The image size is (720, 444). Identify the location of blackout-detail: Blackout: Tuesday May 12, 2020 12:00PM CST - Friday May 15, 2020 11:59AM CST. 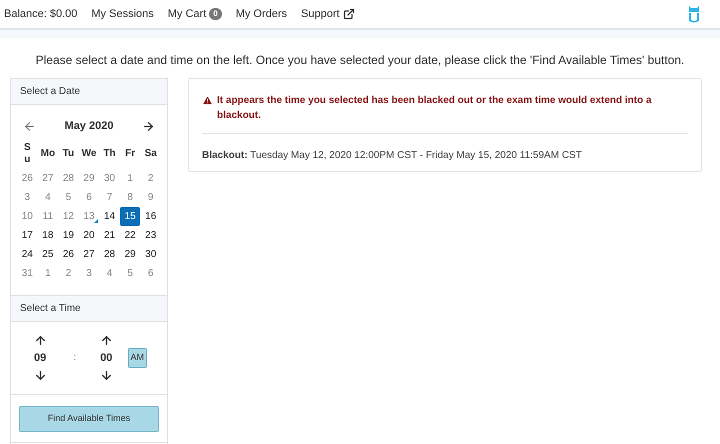
(392, 156).